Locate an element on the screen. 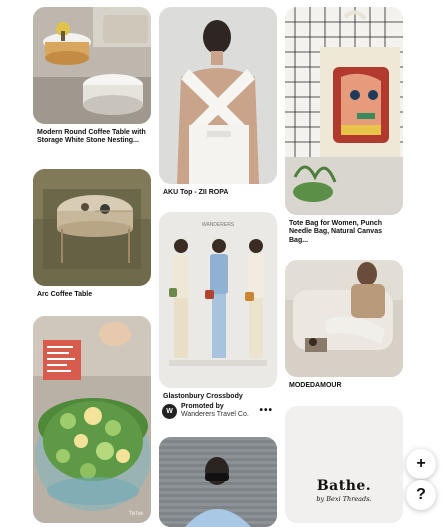 The image size is (446, 527). brand-caption: WANDERERS is located at coordinates (218, 225).